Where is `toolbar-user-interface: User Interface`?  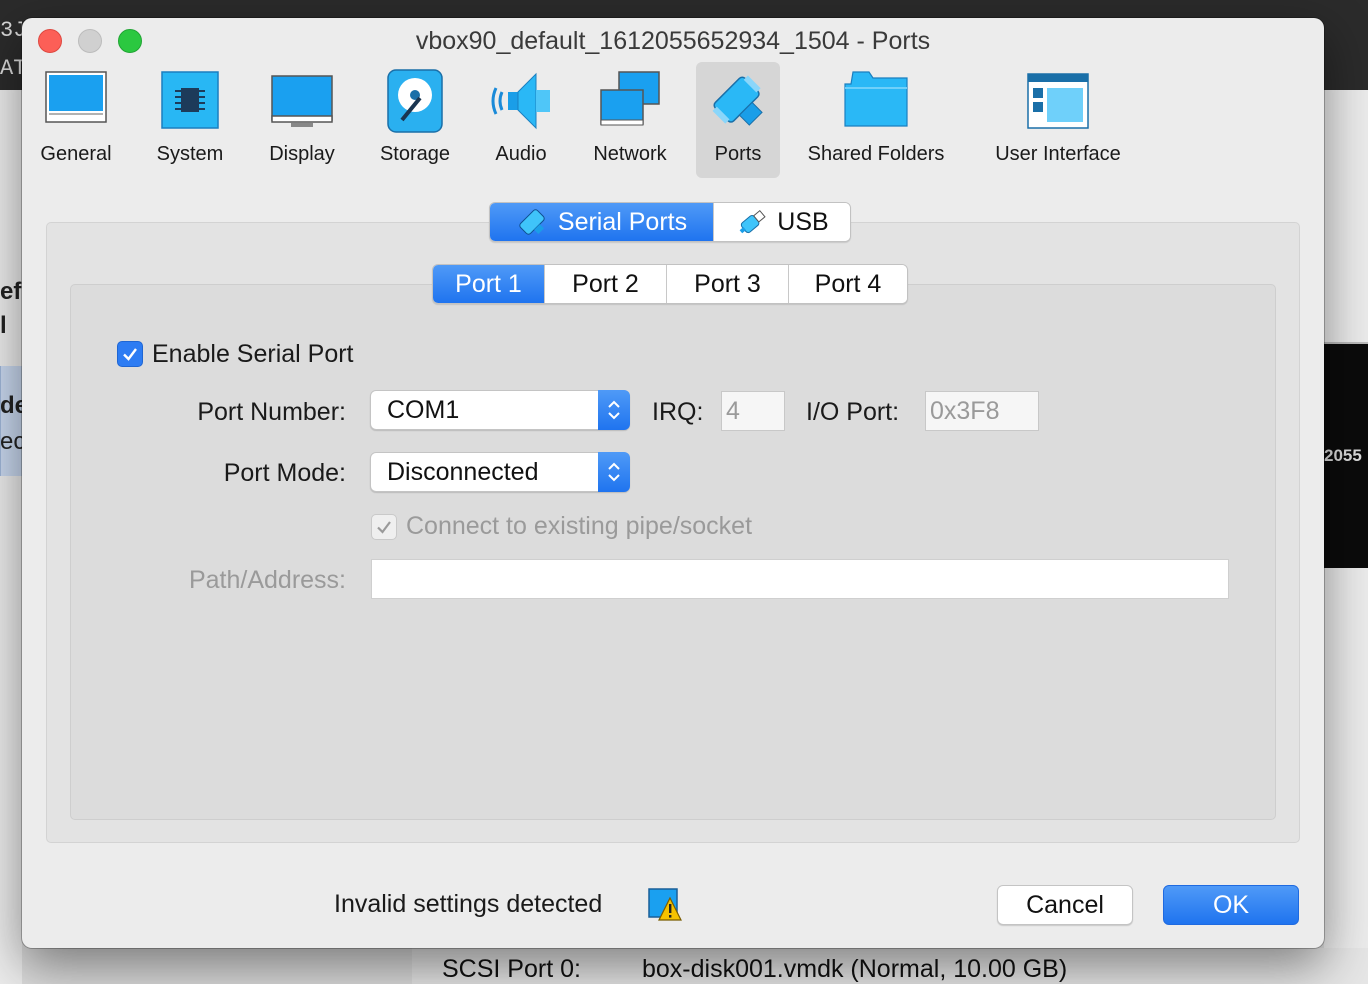
toolbar-user-interface: User Interface is located at coordinates (1058, 120).